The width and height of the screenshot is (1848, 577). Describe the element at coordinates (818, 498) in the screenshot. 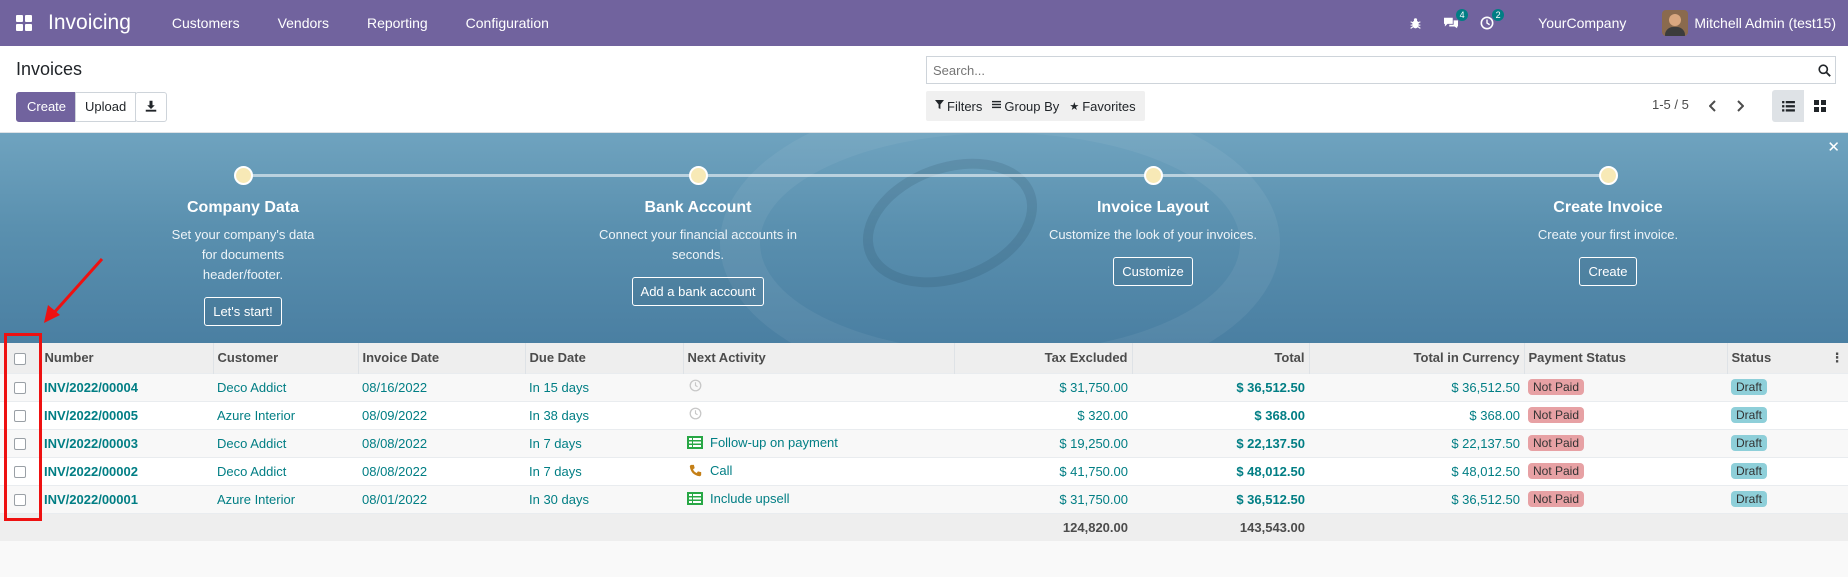

I see `next-activity-cell: Include upsell` at that location.